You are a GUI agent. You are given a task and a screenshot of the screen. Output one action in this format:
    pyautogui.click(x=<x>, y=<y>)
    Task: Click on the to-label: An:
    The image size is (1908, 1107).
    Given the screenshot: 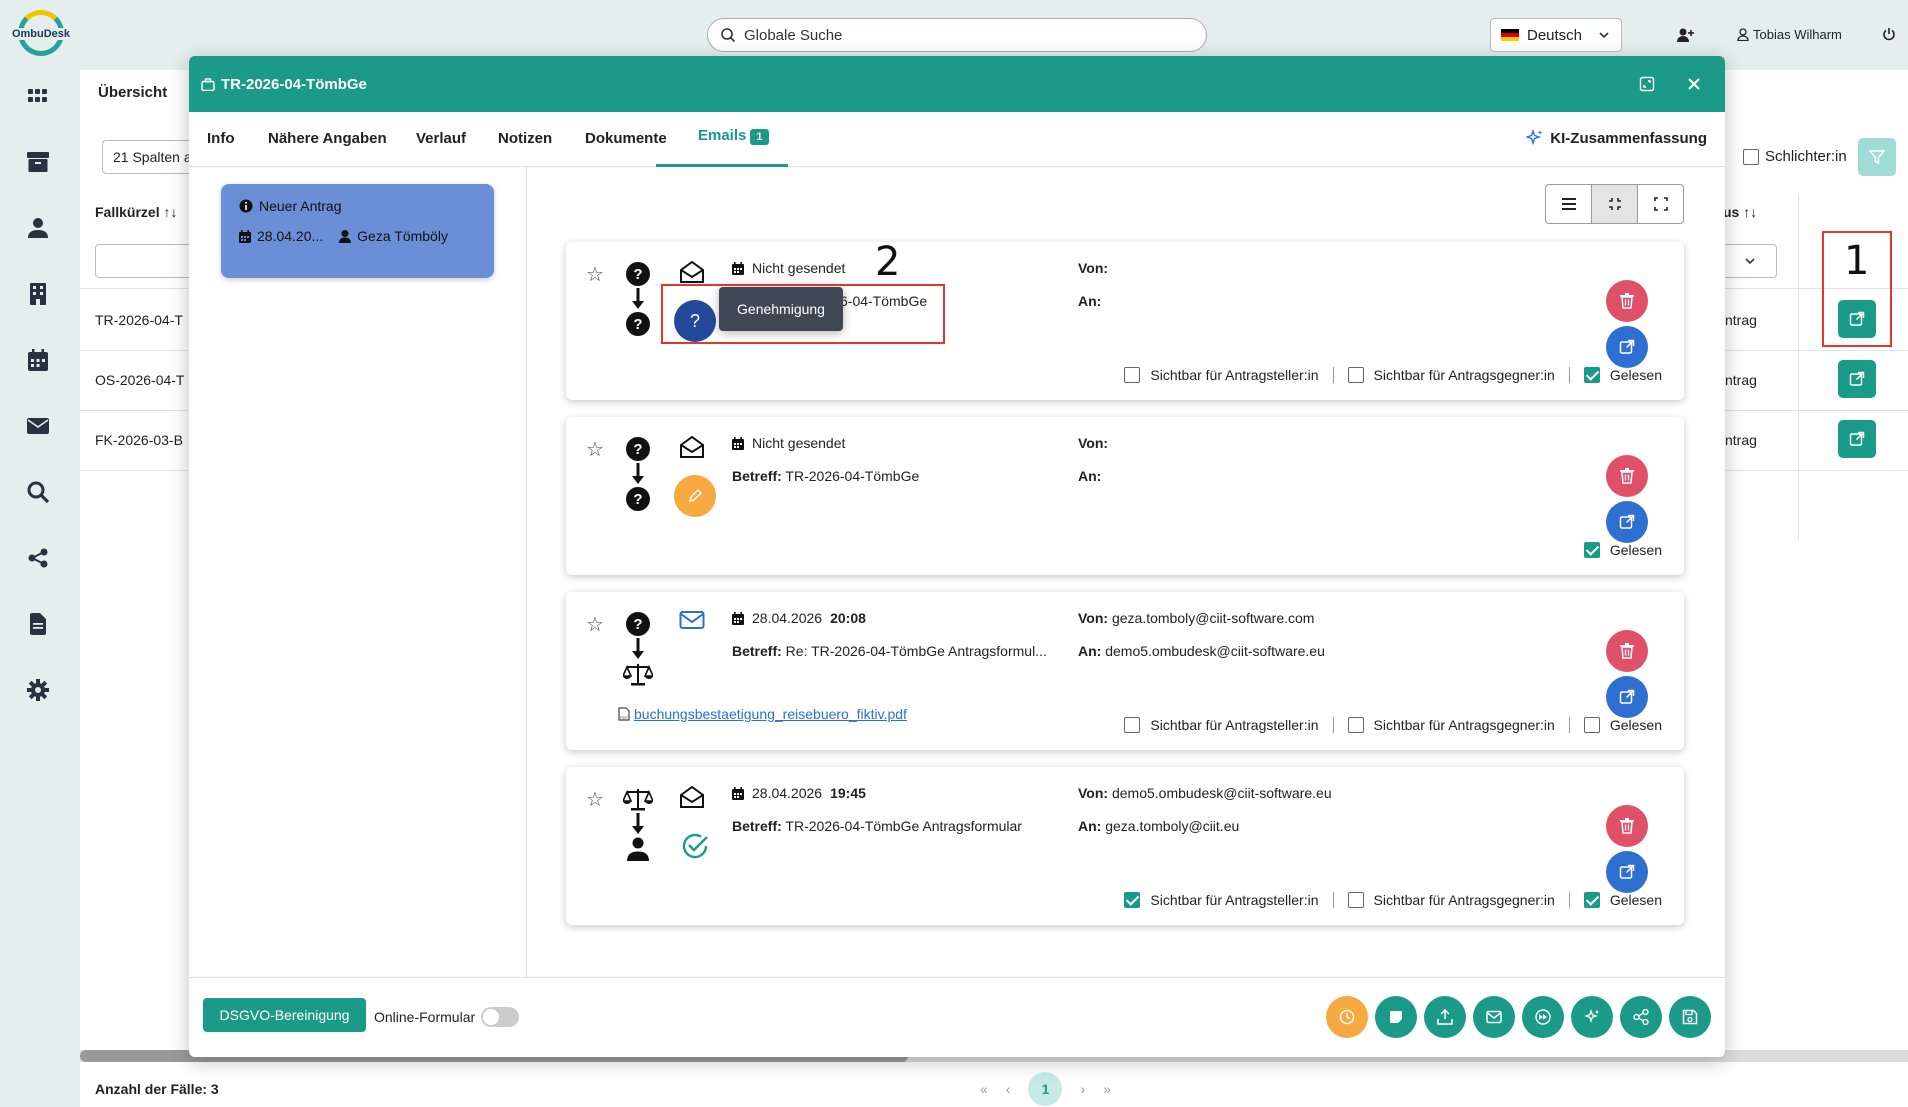 What is the action you would take?
    pyautogui.click(x=1090, y=301)
    